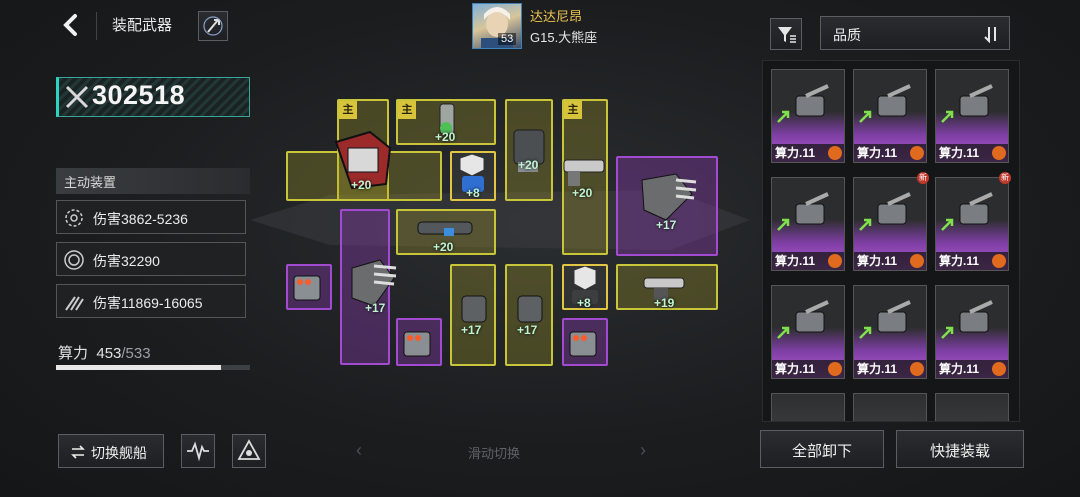  I want to click on damage-row: 伤害3862-5236, so click(151, 217).